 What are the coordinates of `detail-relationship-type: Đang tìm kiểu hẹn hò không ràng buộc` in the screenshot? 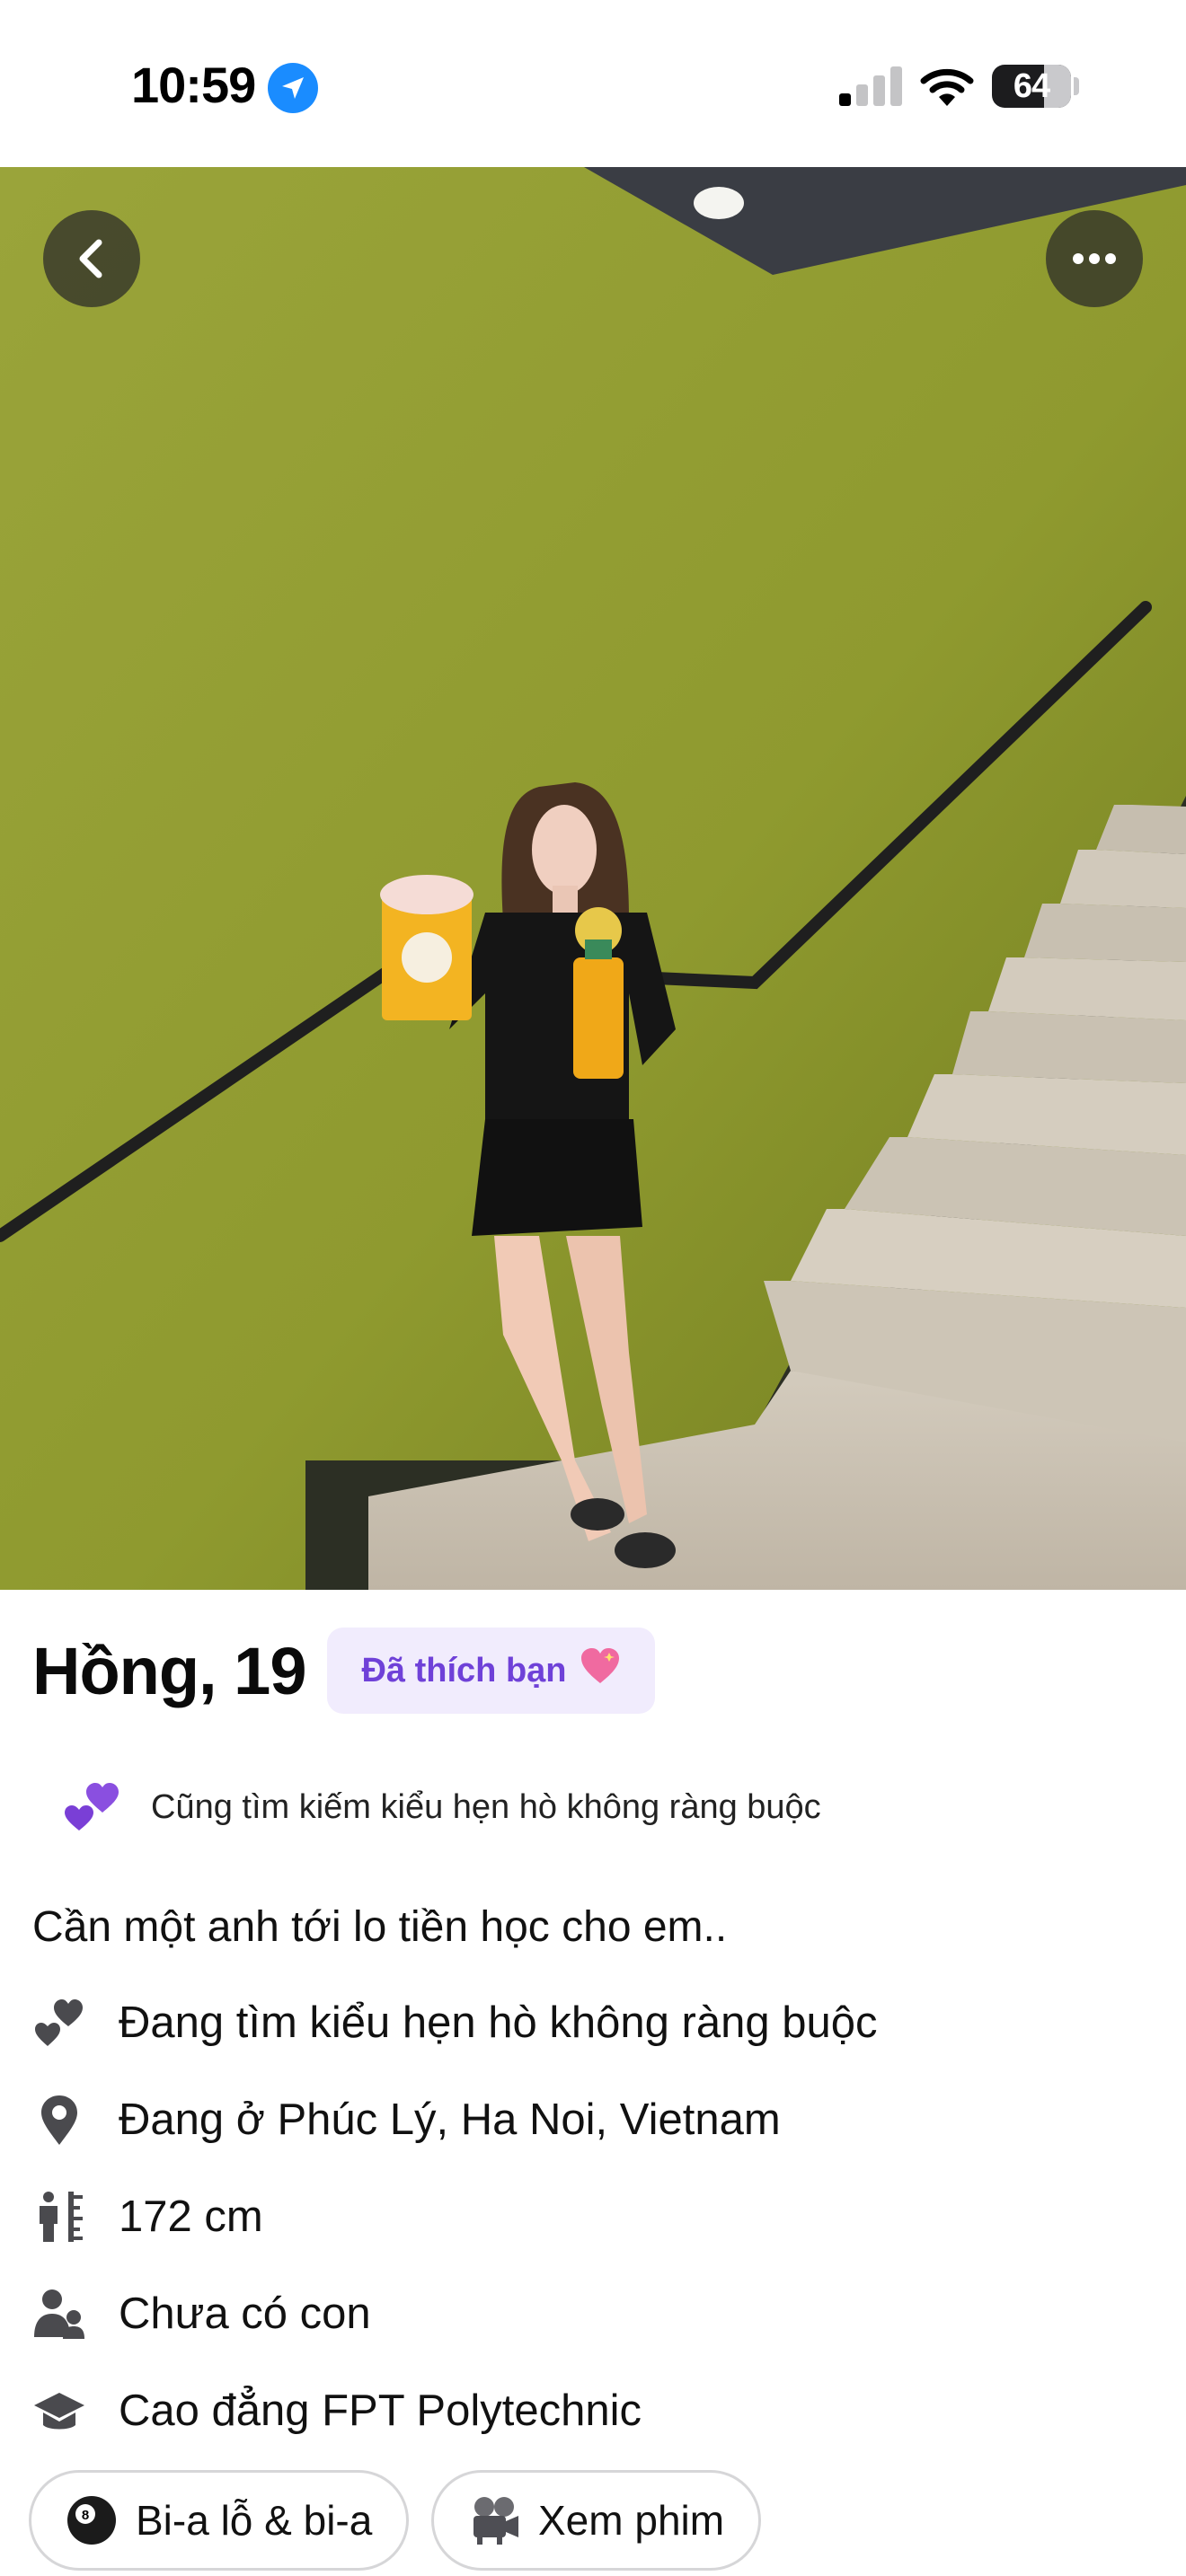 It's located at (454, 2022).